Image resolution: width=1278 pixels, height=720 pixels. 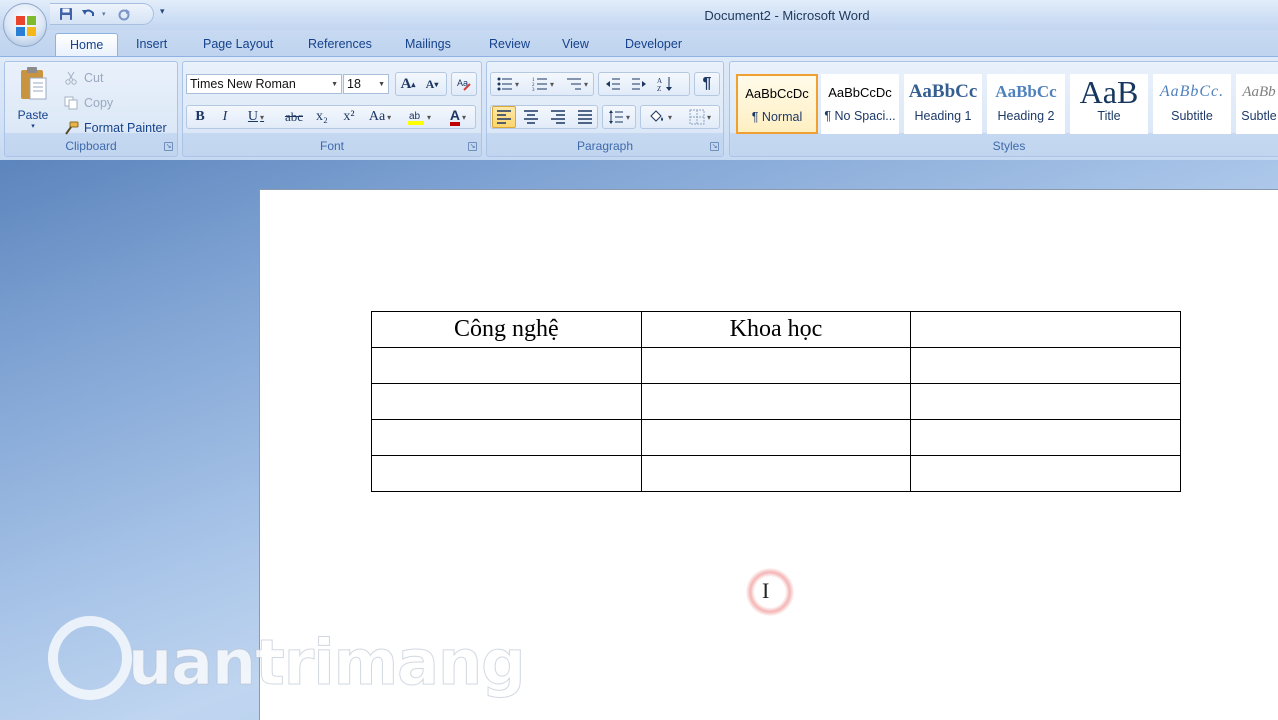 I want to click on paste-button: Paste ▾, so click(x=33, y=98).